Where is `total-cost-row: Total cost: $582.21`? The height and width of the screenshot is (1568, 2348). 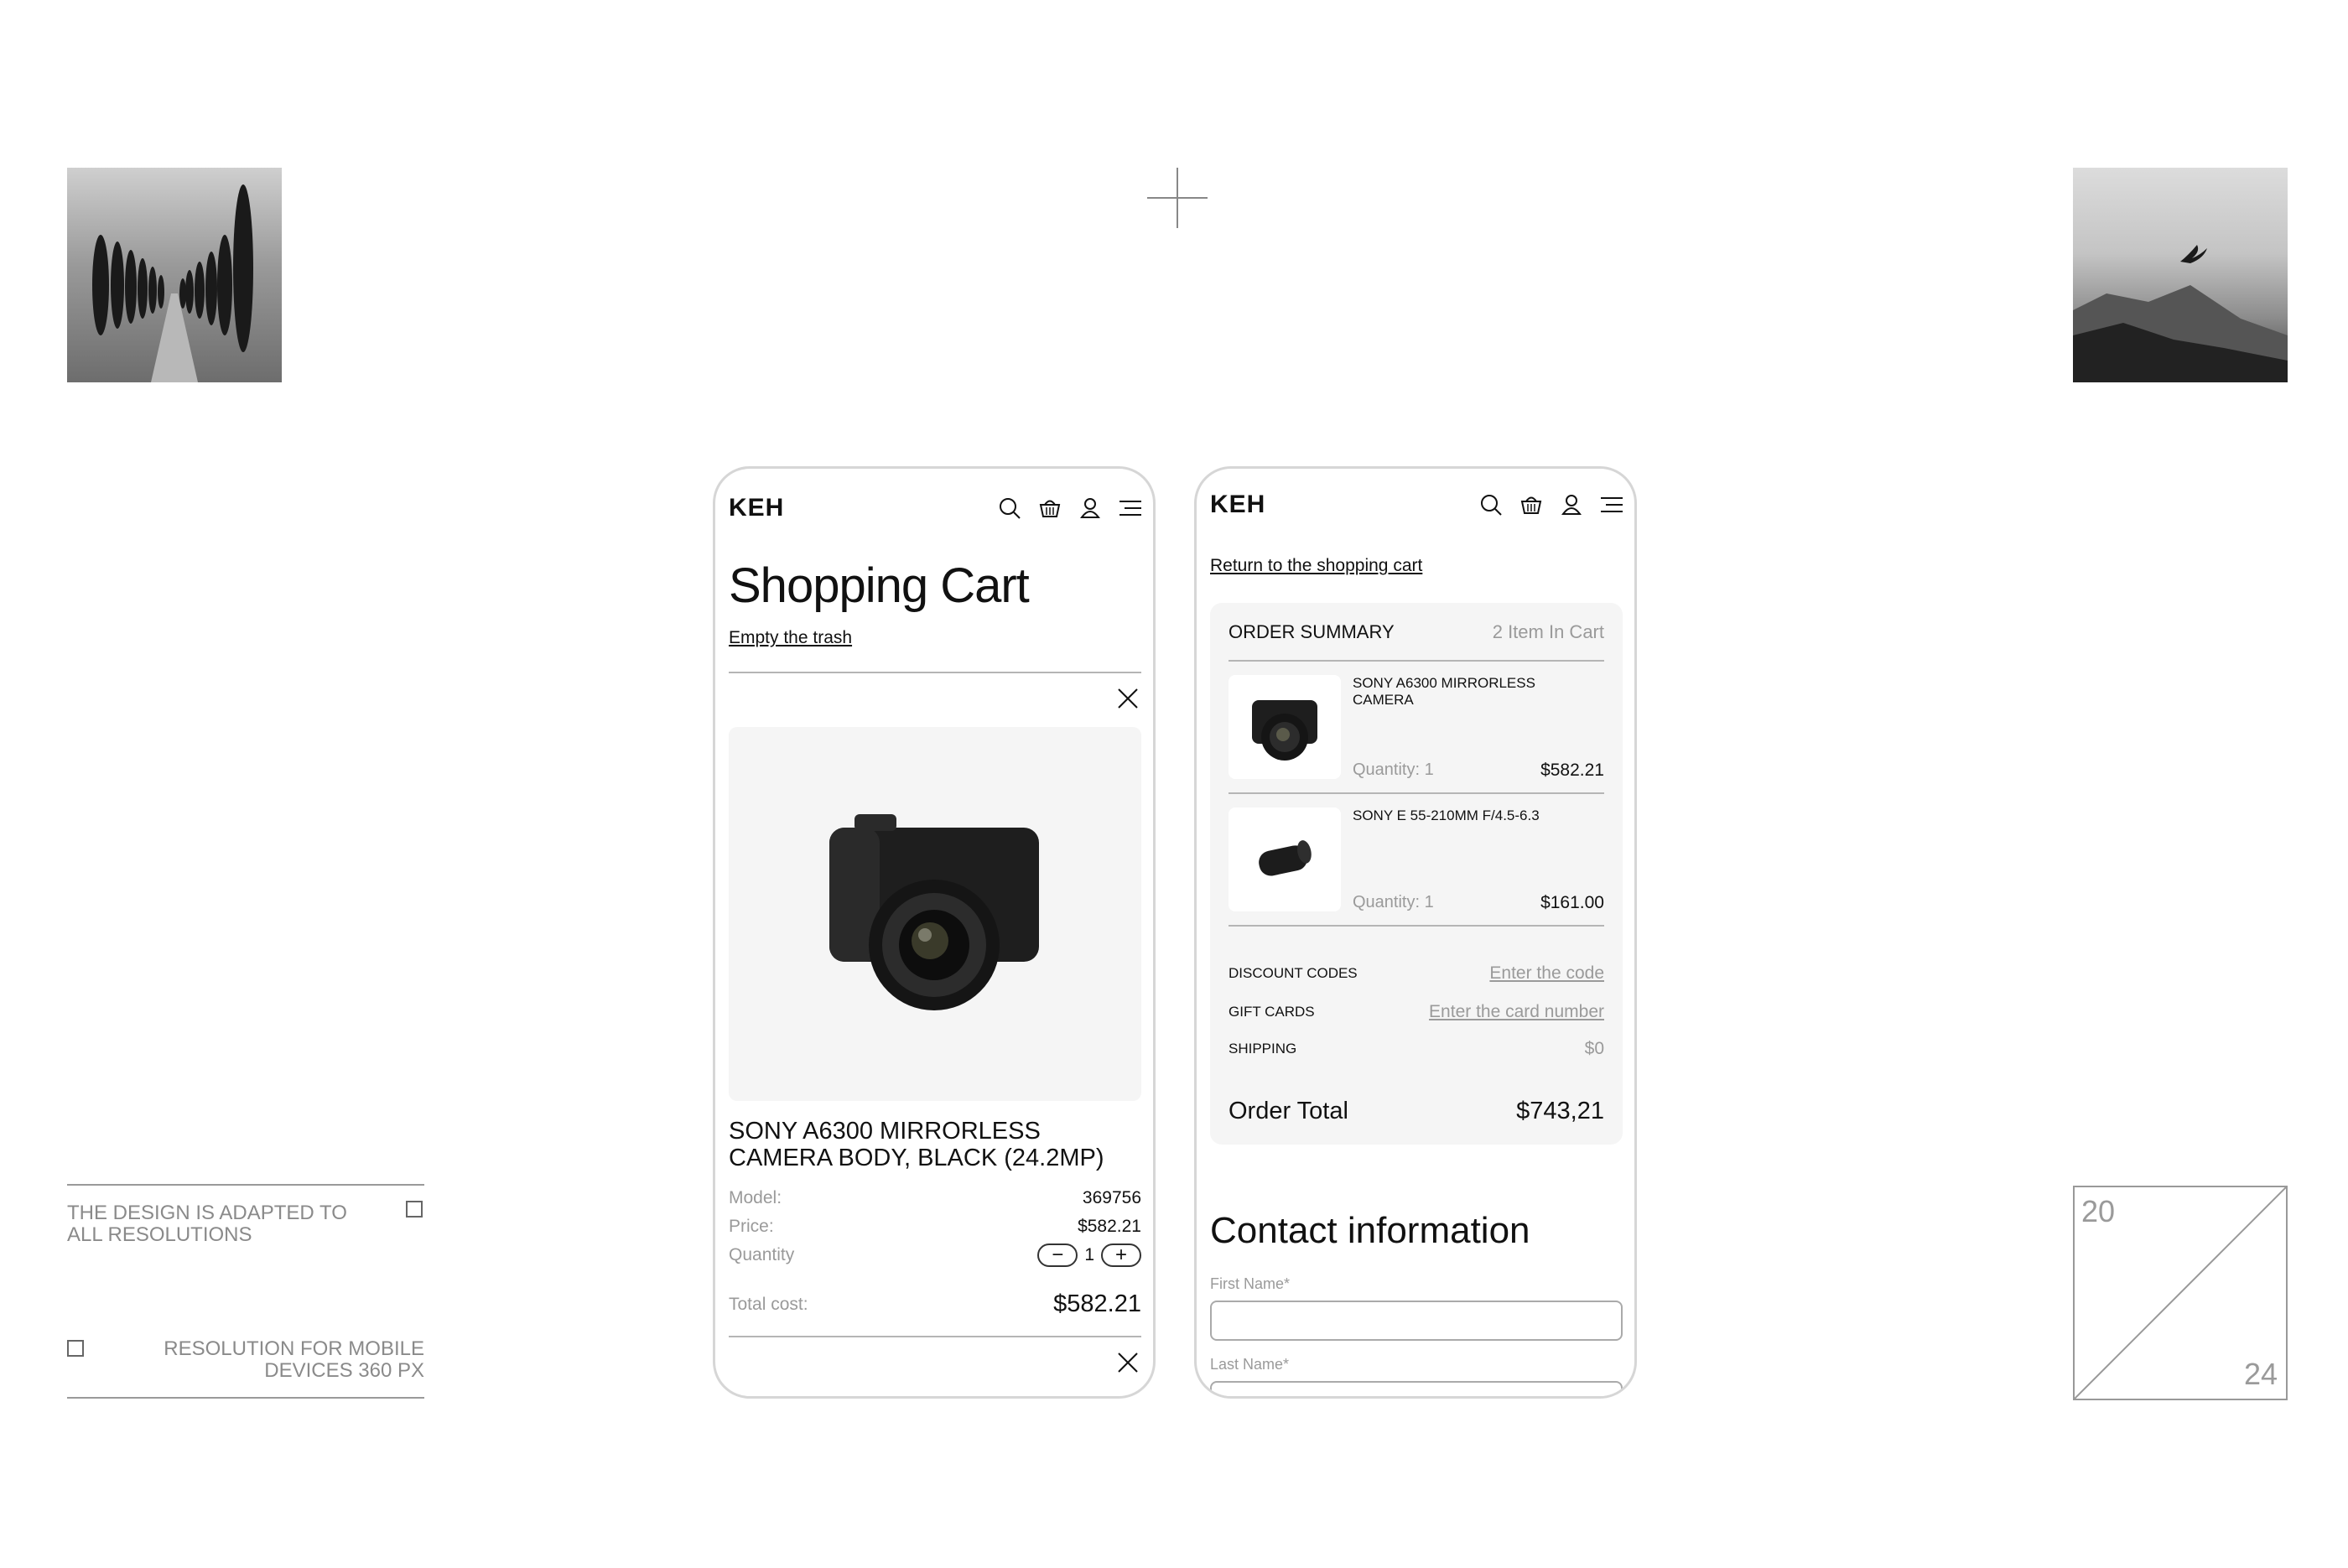
total-cost-row: Total cost: $582.21 is located at coordinates (935, 1303).